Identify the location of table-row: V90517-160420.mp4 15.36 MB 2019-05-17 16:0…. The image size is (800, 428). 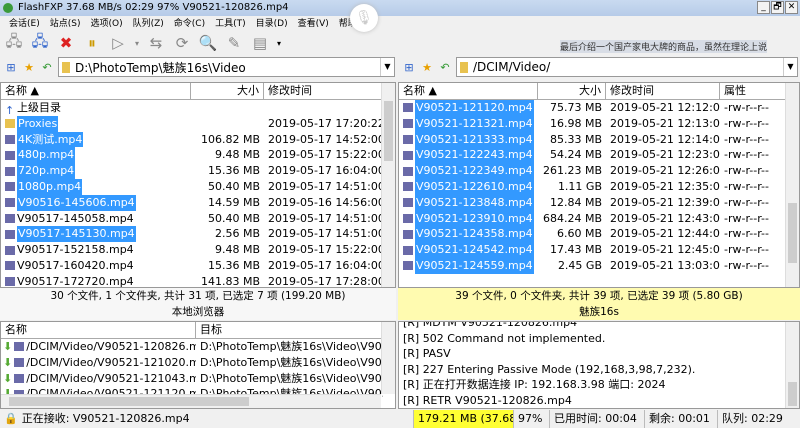
(198, 266).